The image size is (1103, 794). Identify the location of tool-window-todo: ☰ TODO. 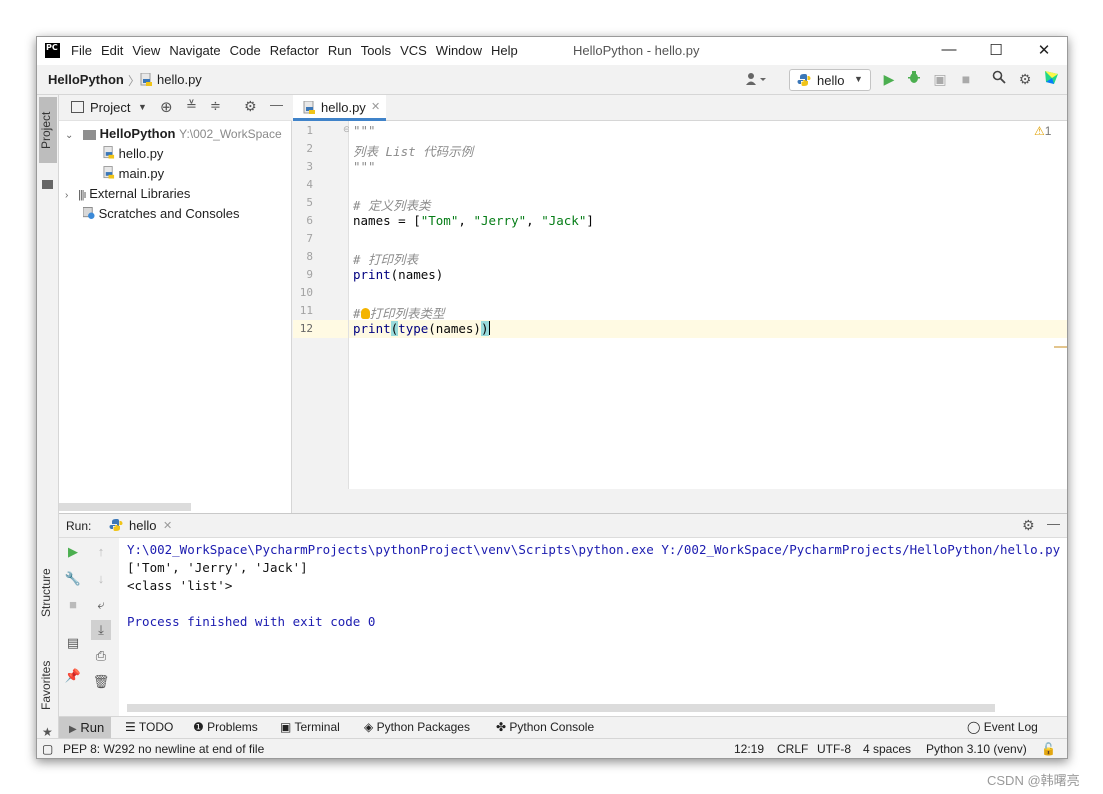
(149, 727).